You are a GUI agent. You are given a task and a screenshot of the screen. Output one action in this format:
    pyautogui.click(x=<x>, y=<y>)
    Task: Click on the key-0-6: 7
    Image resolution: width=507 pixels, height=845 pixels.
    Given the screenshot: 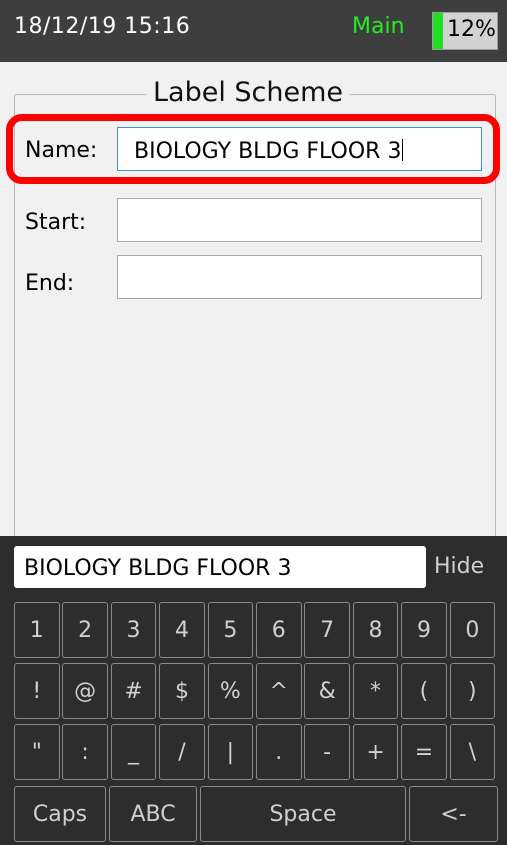 What is the action you would take?
    pyautogui.click(x=327, y=630)
    